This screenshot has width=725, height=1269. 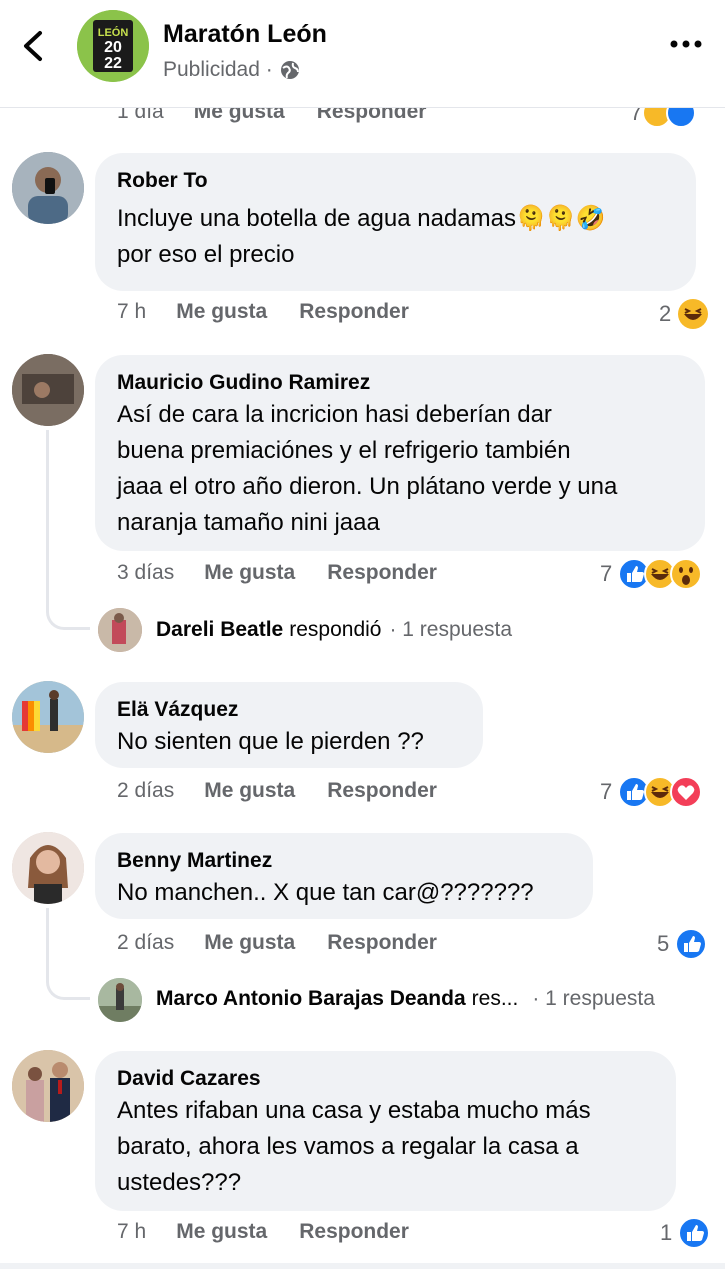 I want to click on sponsored-label: Publicidad ·, so click(x=232, y=70).